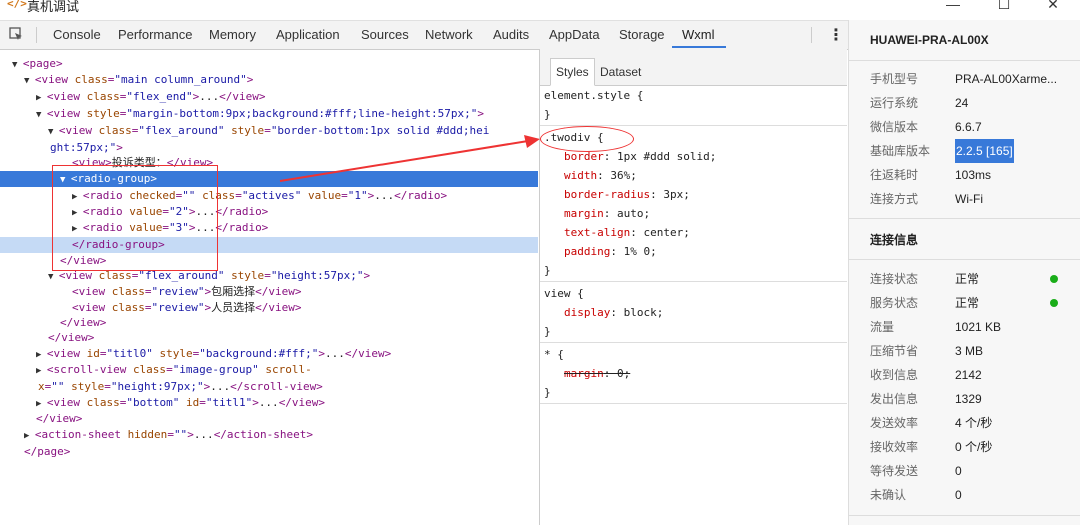  What do you see at coordinates (964, 495) in the screenshot?
I see `info-row: 未确认 0` at bounding box center [964, 495].